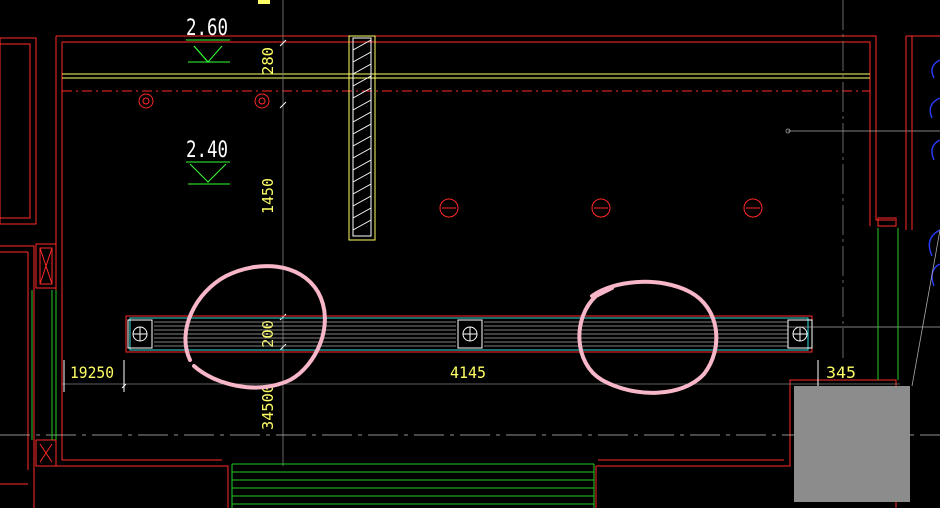 The image size is (940, 508). What do you see at coordinates (268, 61) in the screenshot?
I see `dimension-280: 280` at bounding box center [268, 61].